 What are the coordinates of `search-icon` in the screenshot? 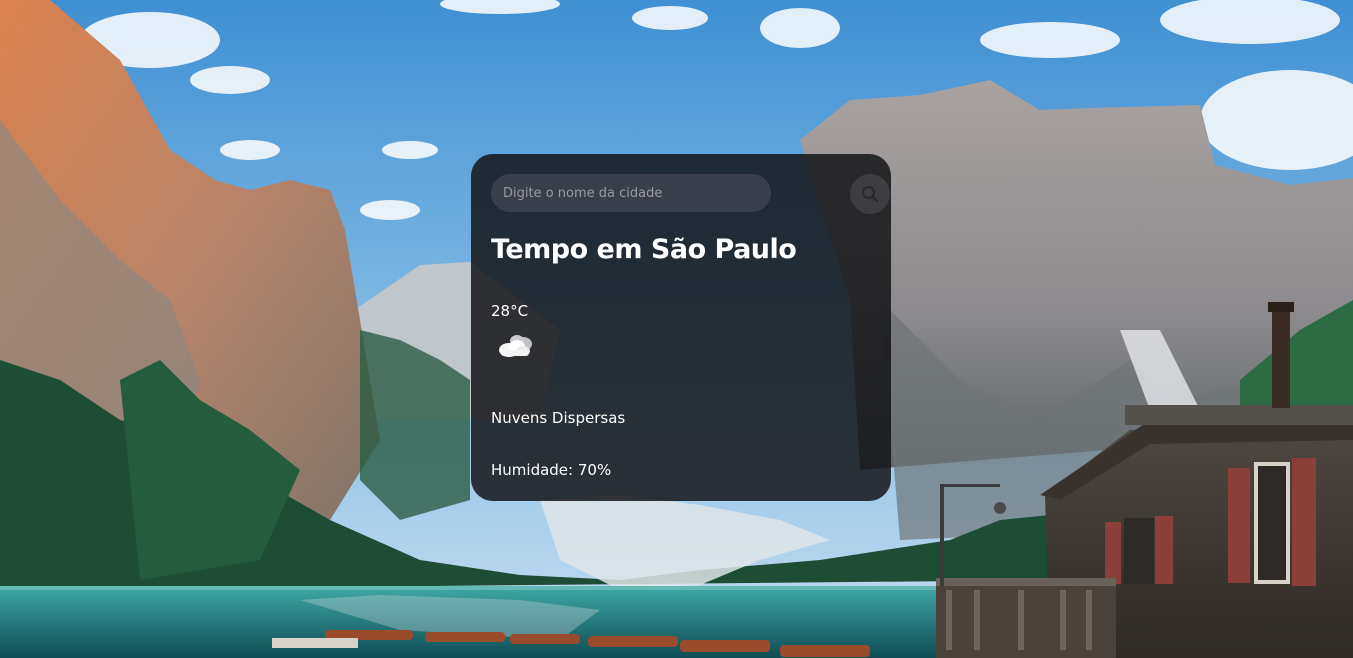 It's located at (870, 194).